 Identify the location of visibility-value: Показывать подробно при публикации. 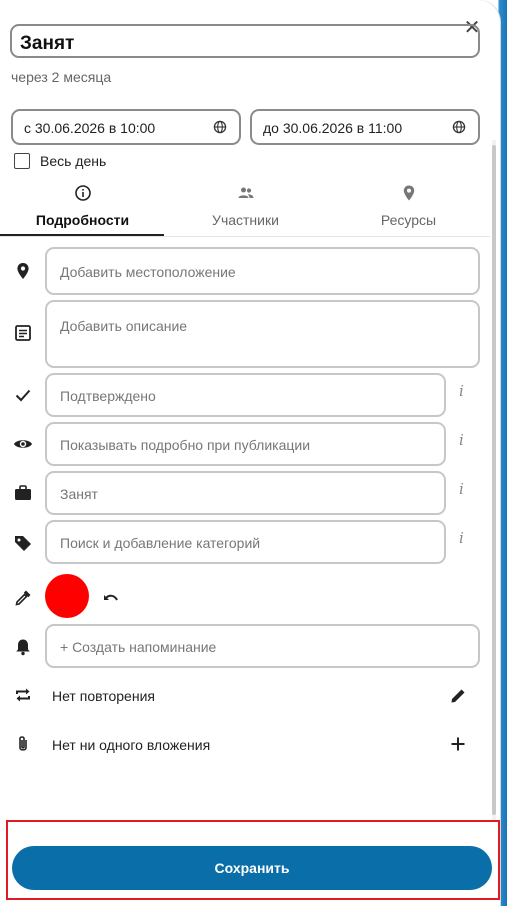
(185, 445).